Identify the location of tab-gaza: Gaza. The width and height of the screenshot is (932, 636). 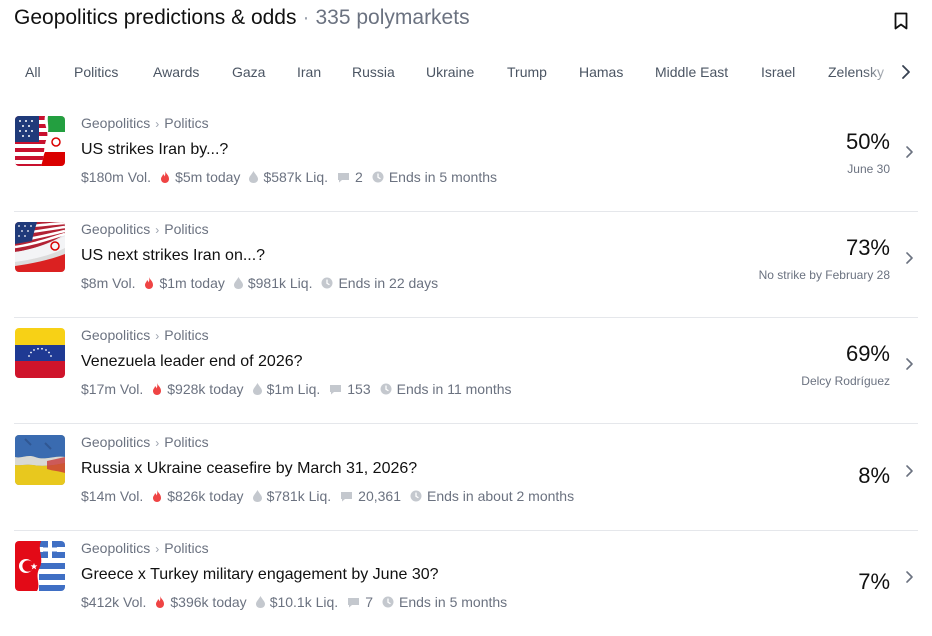
(248, 72).